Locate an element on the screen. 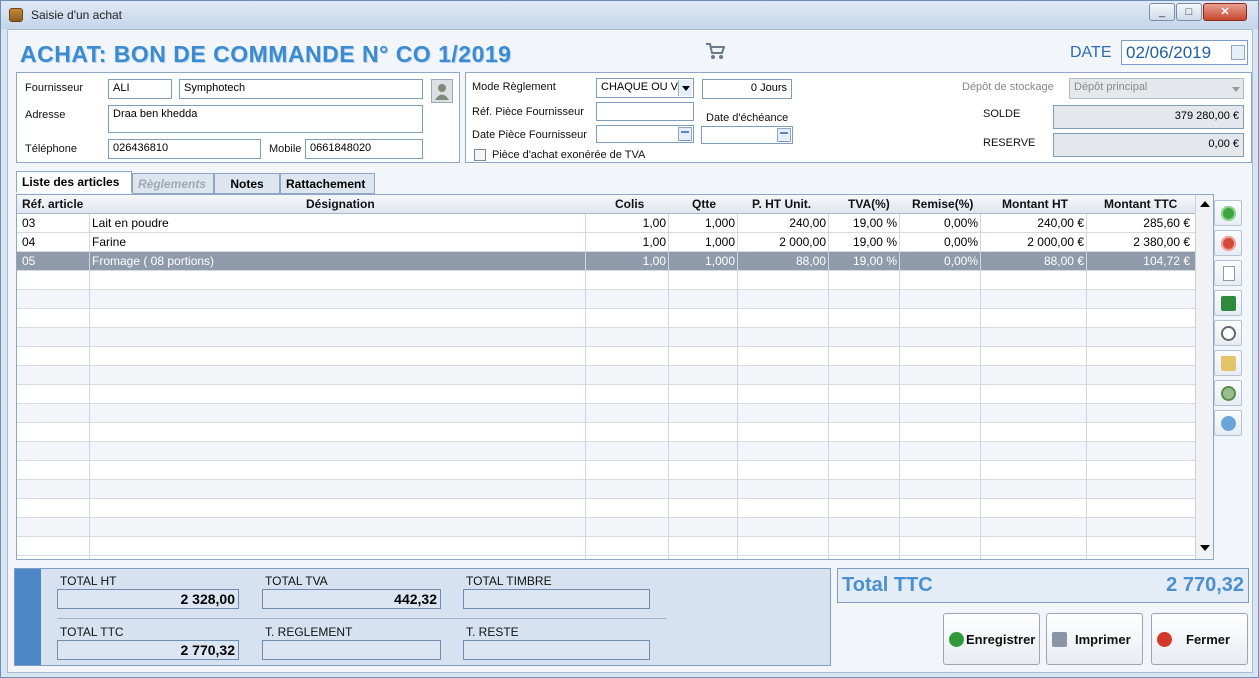 The height and width of the screenshot is (678, 1259). totals-divider is located at coordinates (362, 618).